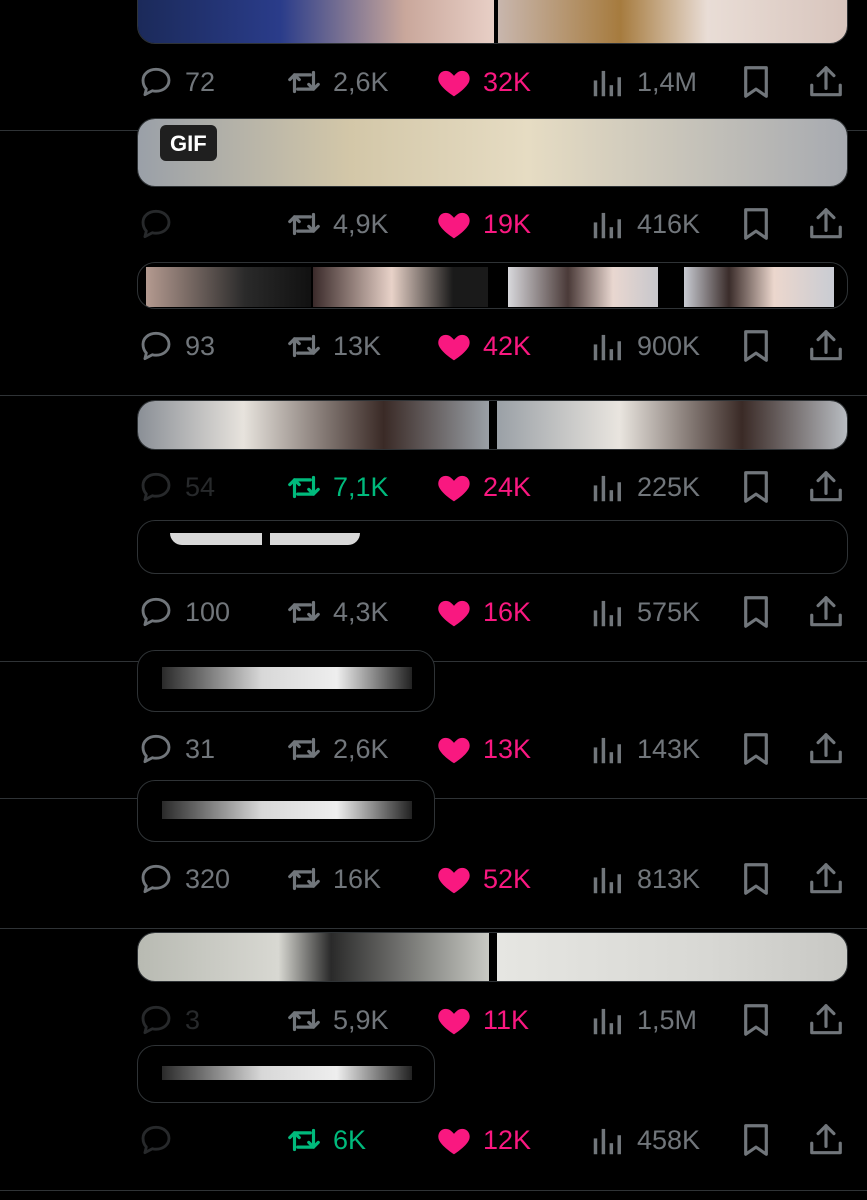 The height and width of the screenshot is (1200, 867). Describe the element at coordinates (176, 487) in the screenshot. I see `reply-button: 54` at that location.